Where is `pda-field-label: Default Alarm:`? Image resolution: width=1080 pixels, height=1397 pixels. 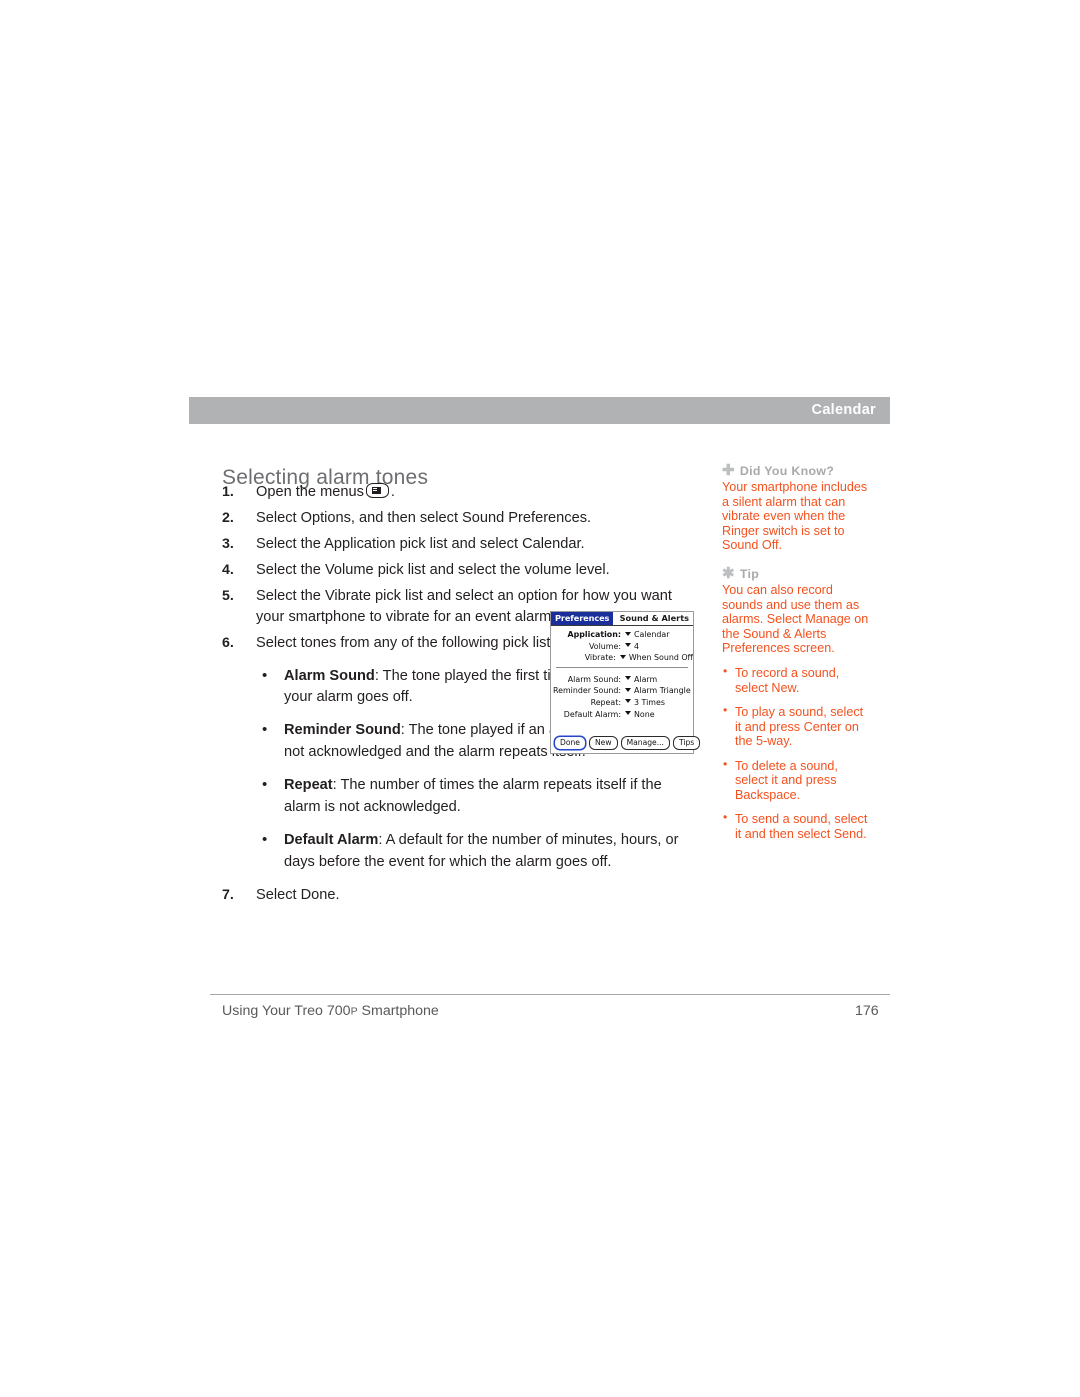 pda-field-label: Default Alarm: is located at coordinates (592, 714).